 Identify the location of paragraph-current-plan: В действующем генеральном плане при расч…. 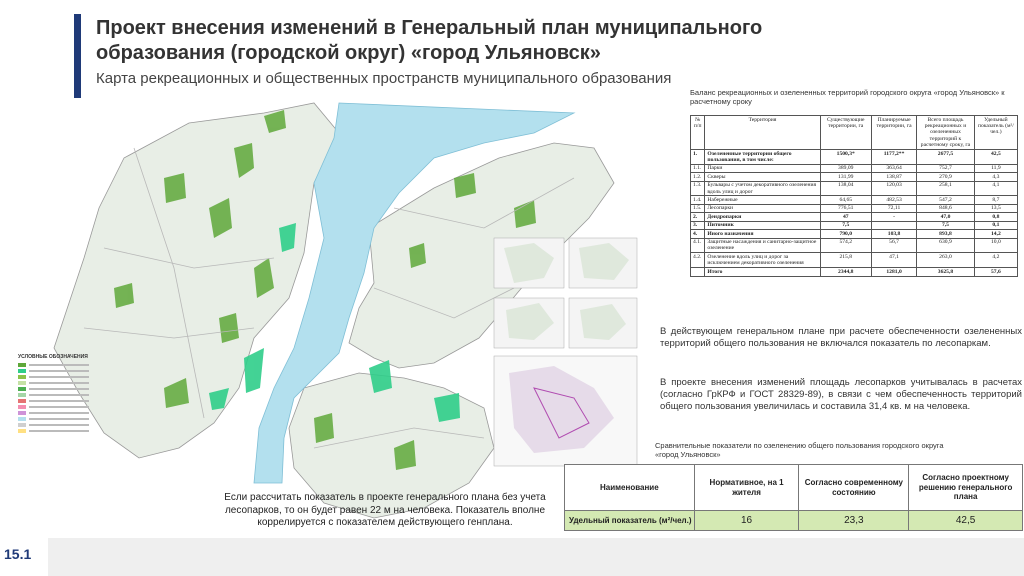
(841, 337).